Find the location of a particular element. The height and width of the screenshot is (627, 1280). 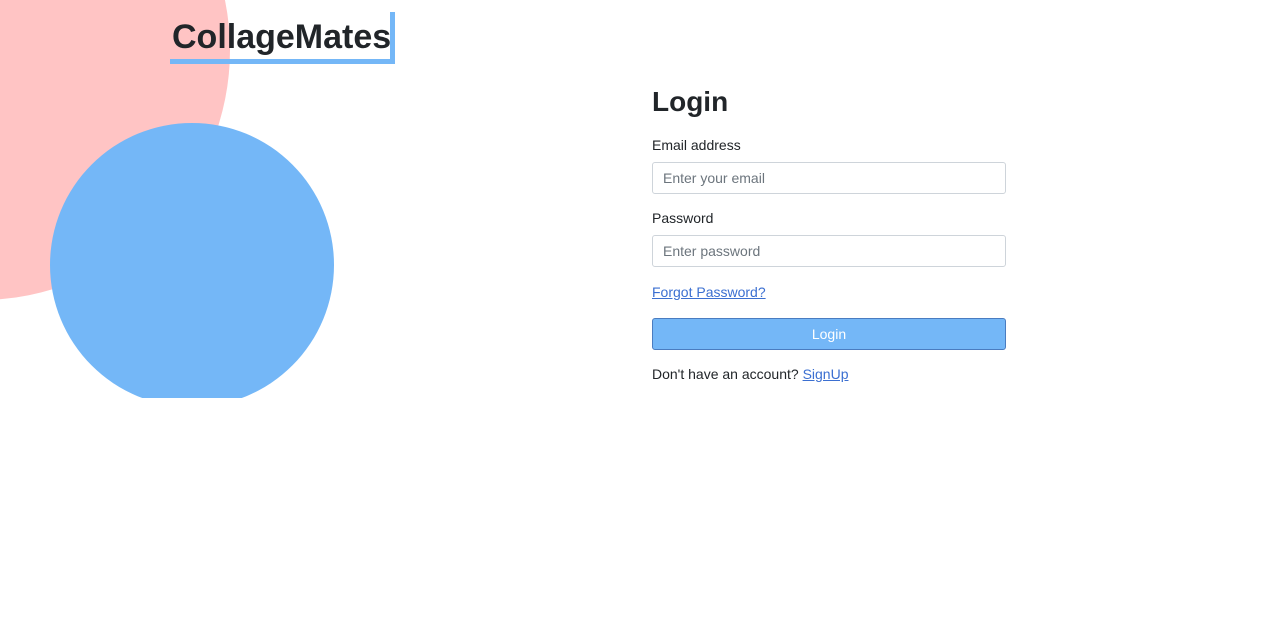

signup-link: SignUp is located at coordinates (826, 374).